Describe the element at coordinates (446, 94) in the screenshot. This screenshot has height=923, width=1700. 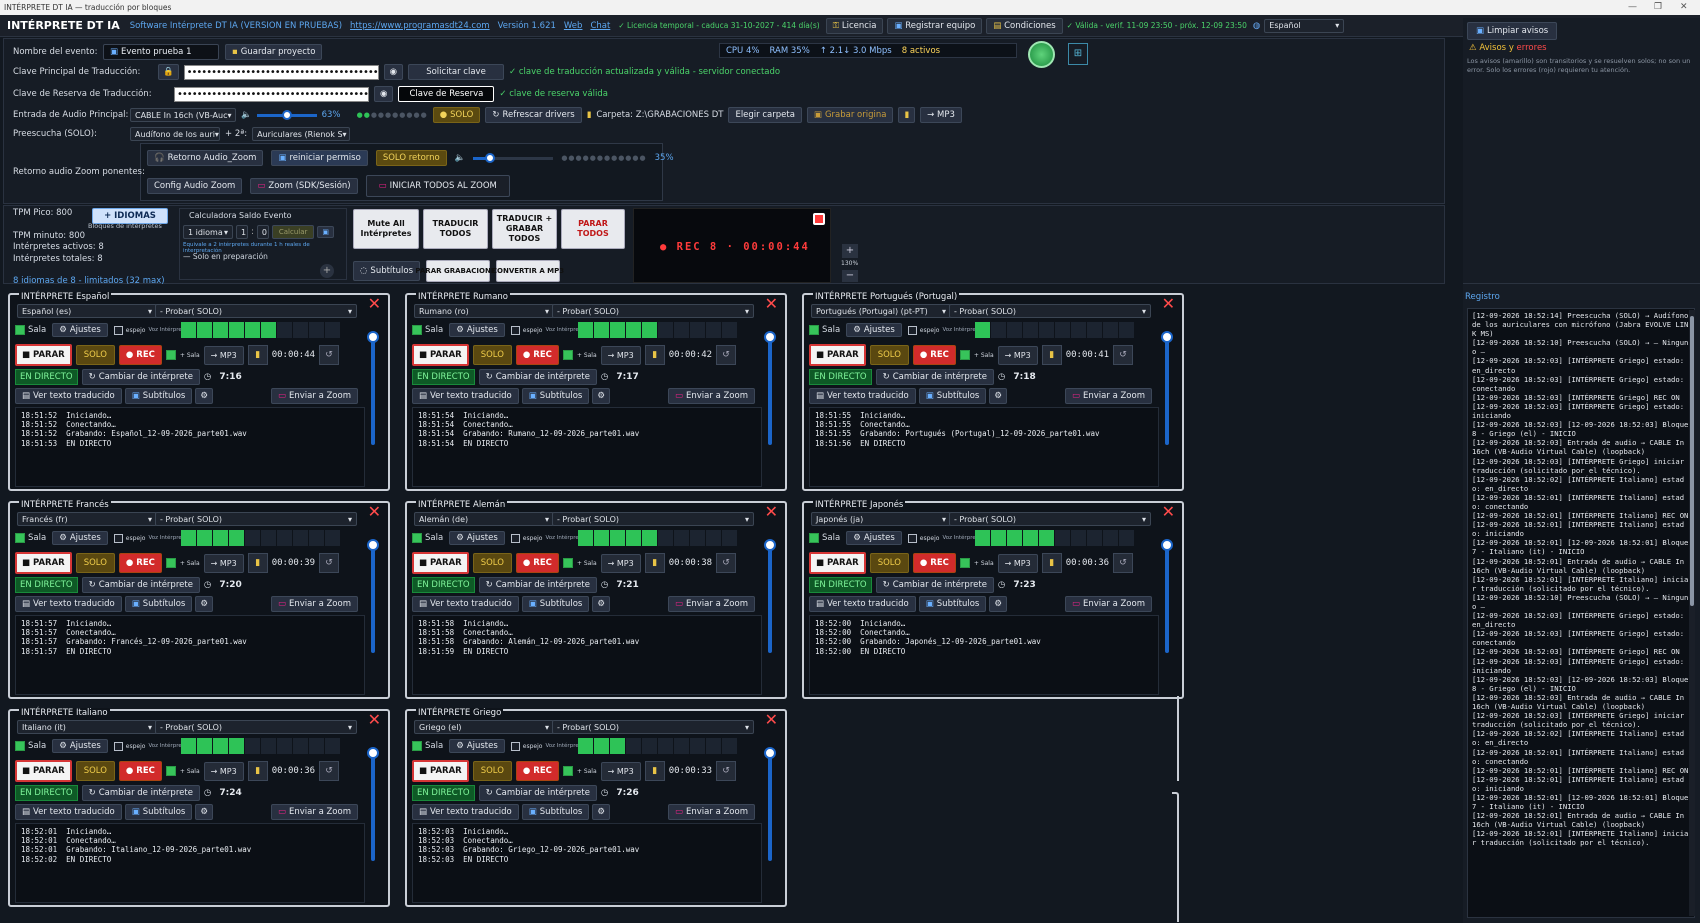
I see `backup-key-button: Clave de Reserva` at that location.